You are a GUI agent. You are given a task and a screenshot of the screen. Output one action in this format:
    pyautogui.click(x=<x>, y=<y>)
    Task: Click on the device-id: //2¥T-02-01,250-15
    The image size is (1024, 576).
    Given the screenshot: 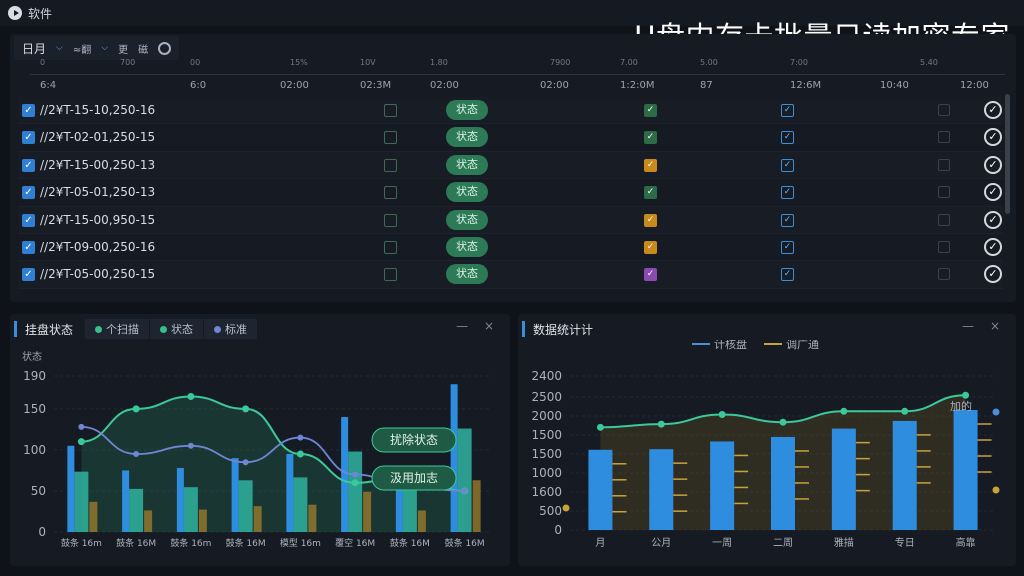 What is the action you would take?
    pyautogui.click(x=98, y=137)
    